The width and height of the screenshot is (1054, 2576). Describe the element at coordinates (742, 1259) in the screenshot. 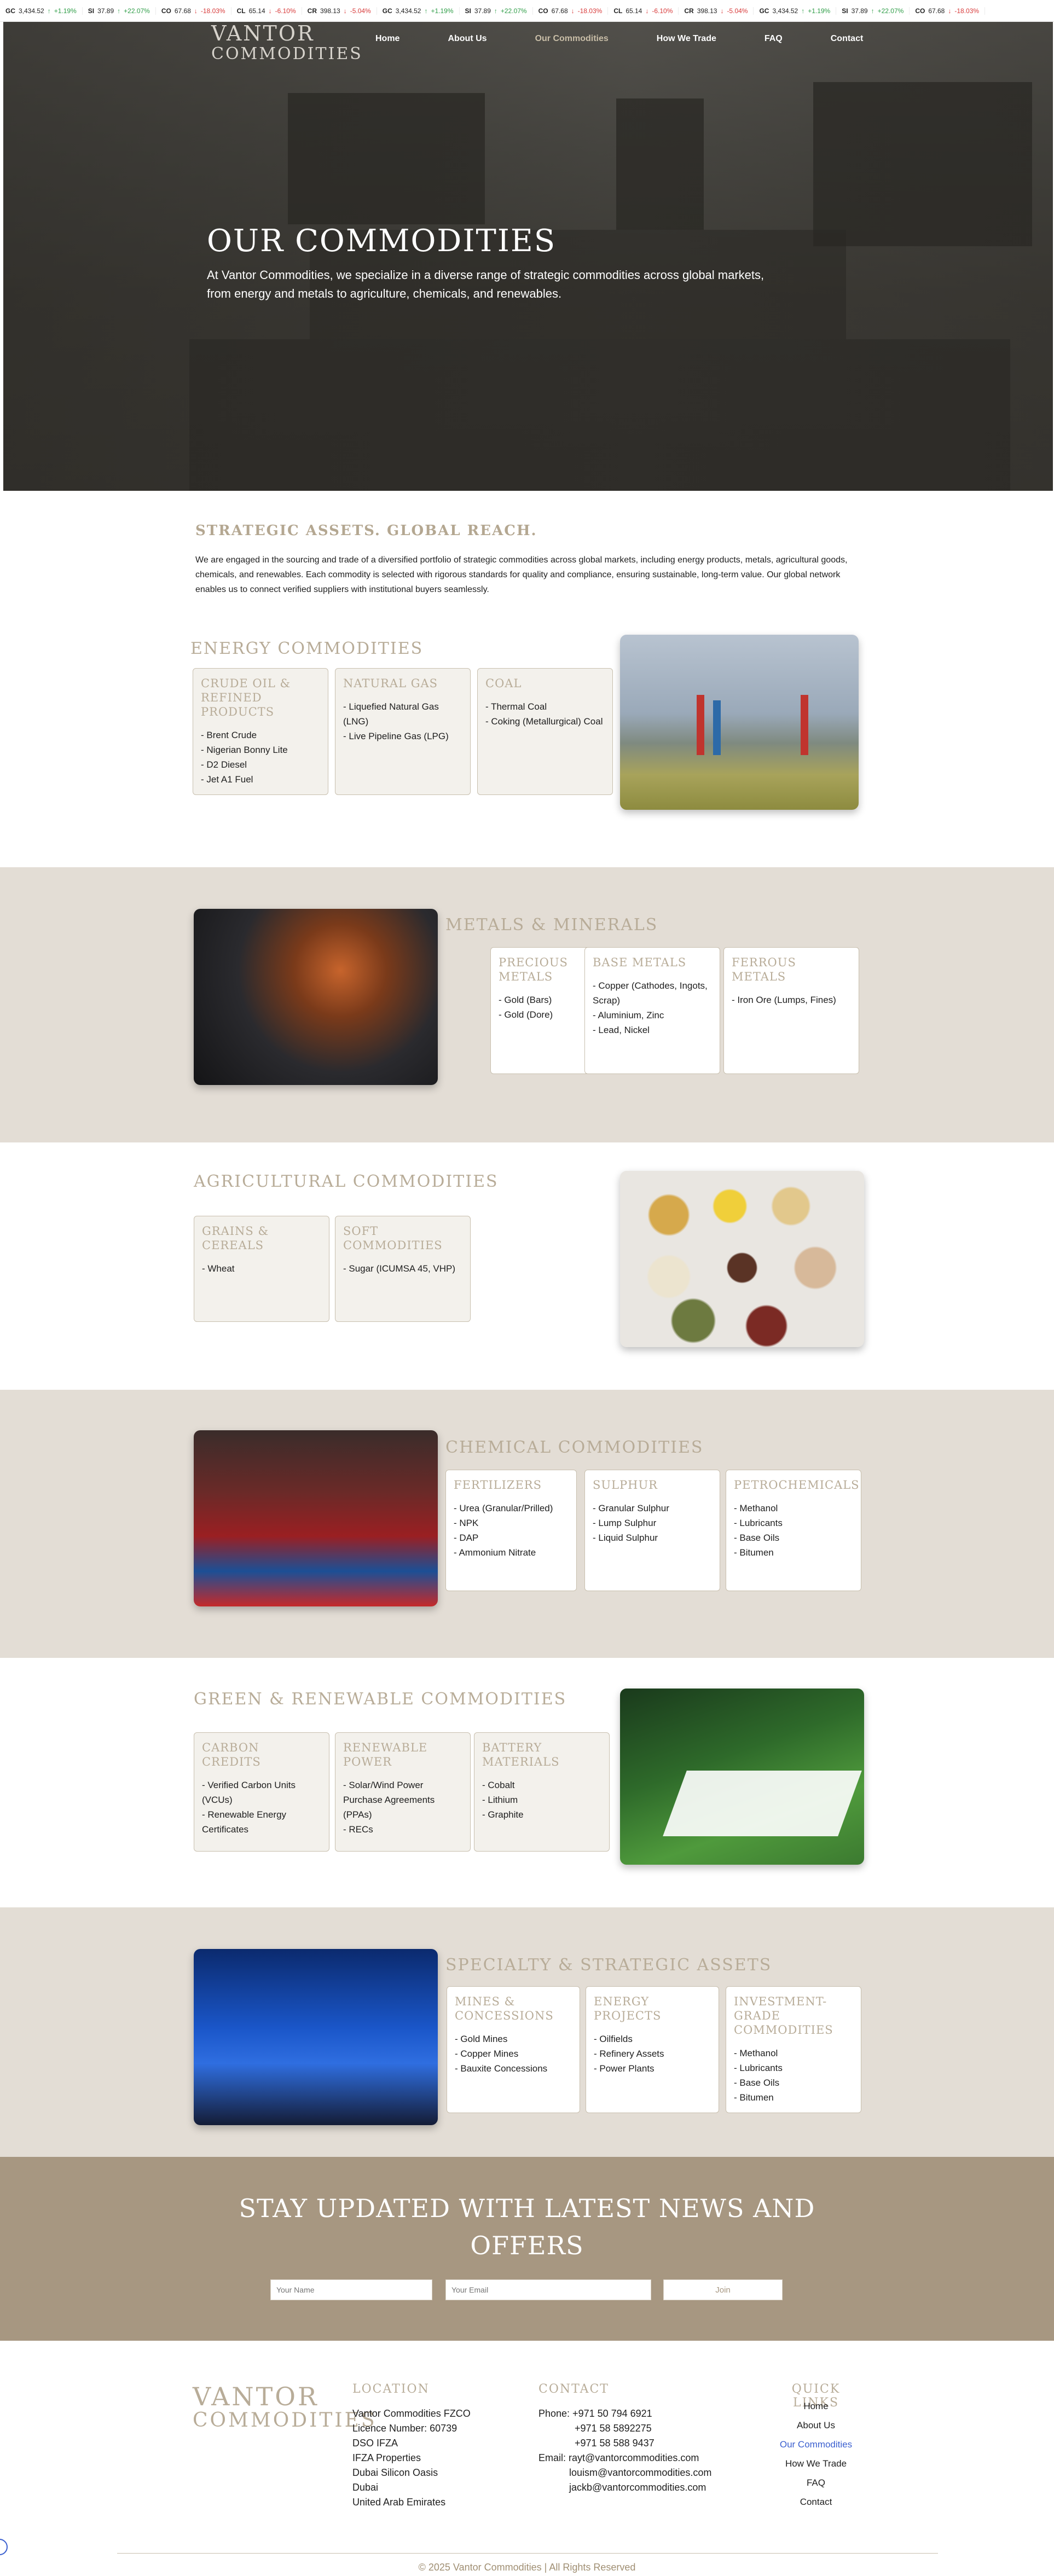

I see `grains-image` at that location.